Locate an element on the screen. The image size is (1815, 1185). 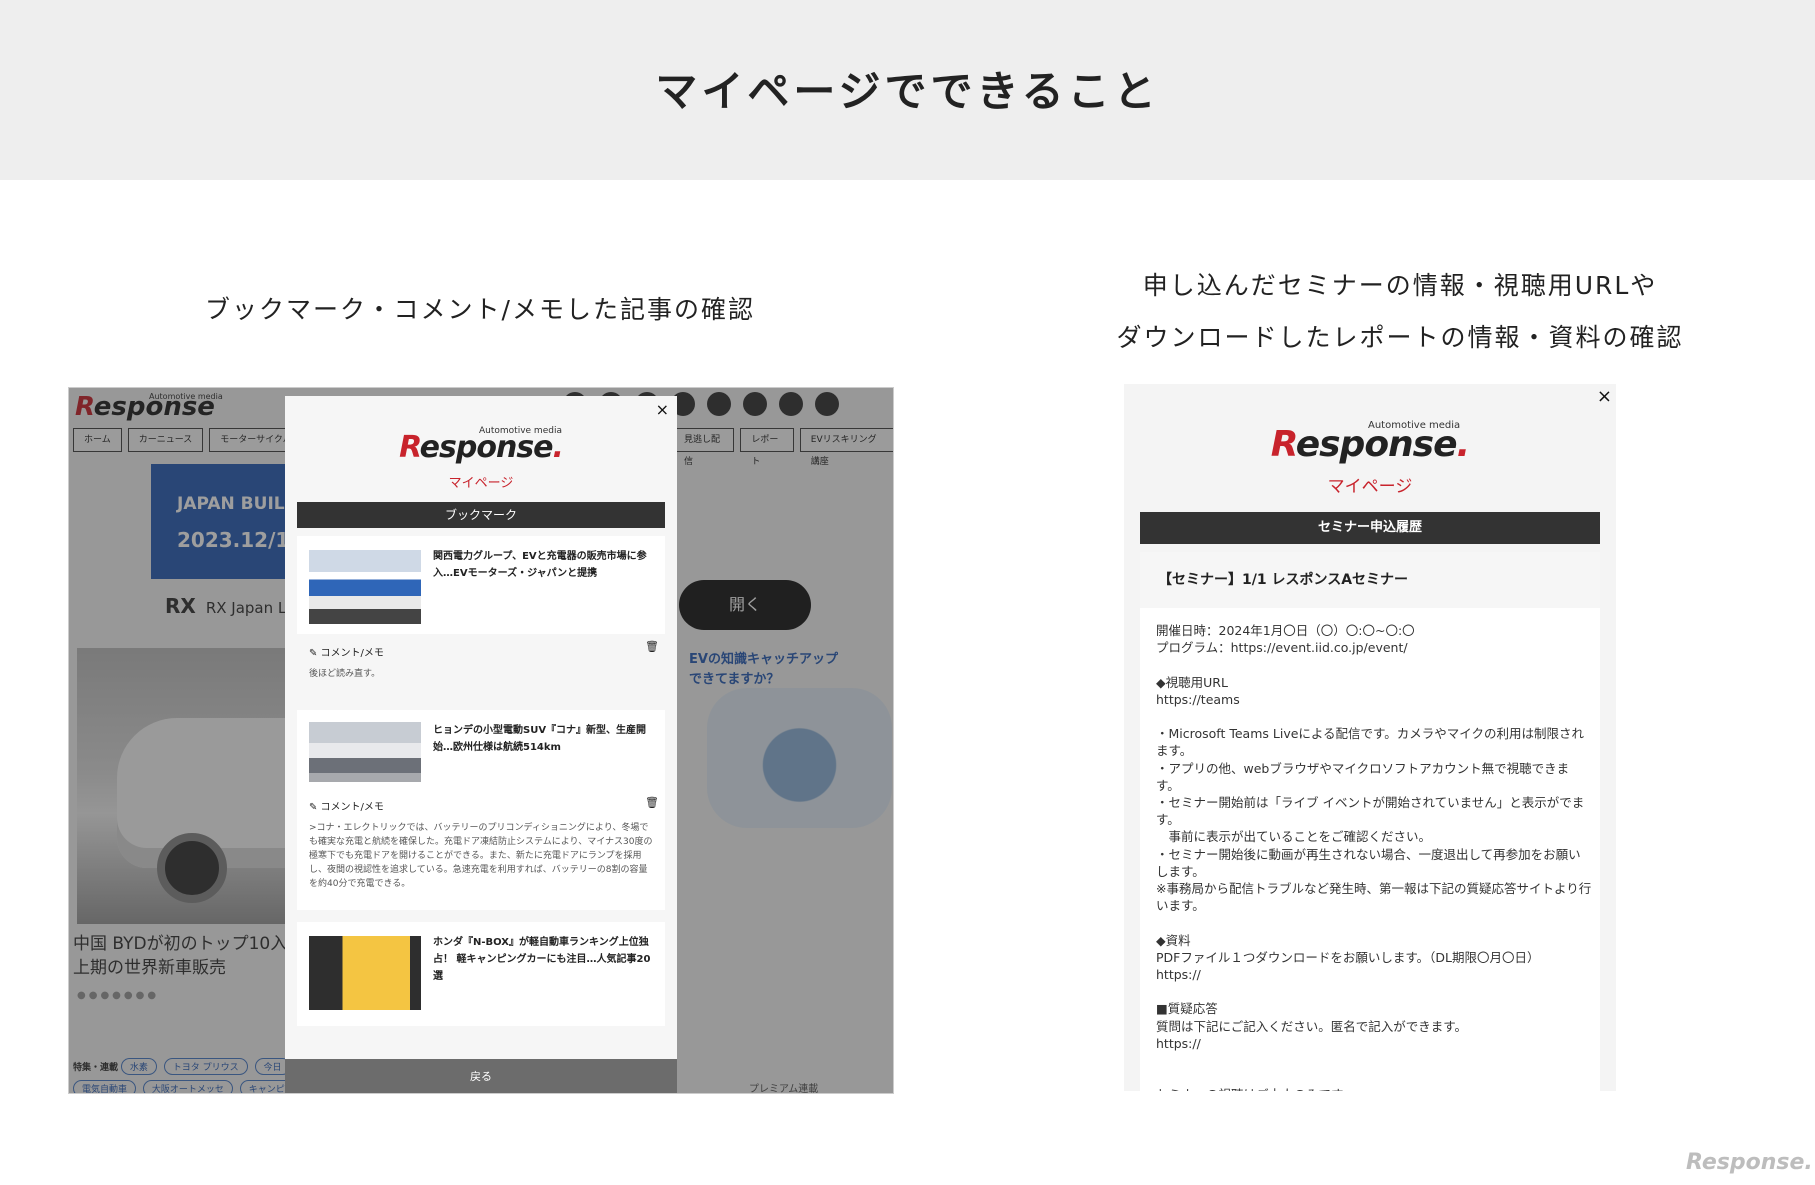
article-title: ヒョンデの小型電動SUV『コナ』新型、生産開始…欧州仕様は航続514km is located at coordinates (544, 739).